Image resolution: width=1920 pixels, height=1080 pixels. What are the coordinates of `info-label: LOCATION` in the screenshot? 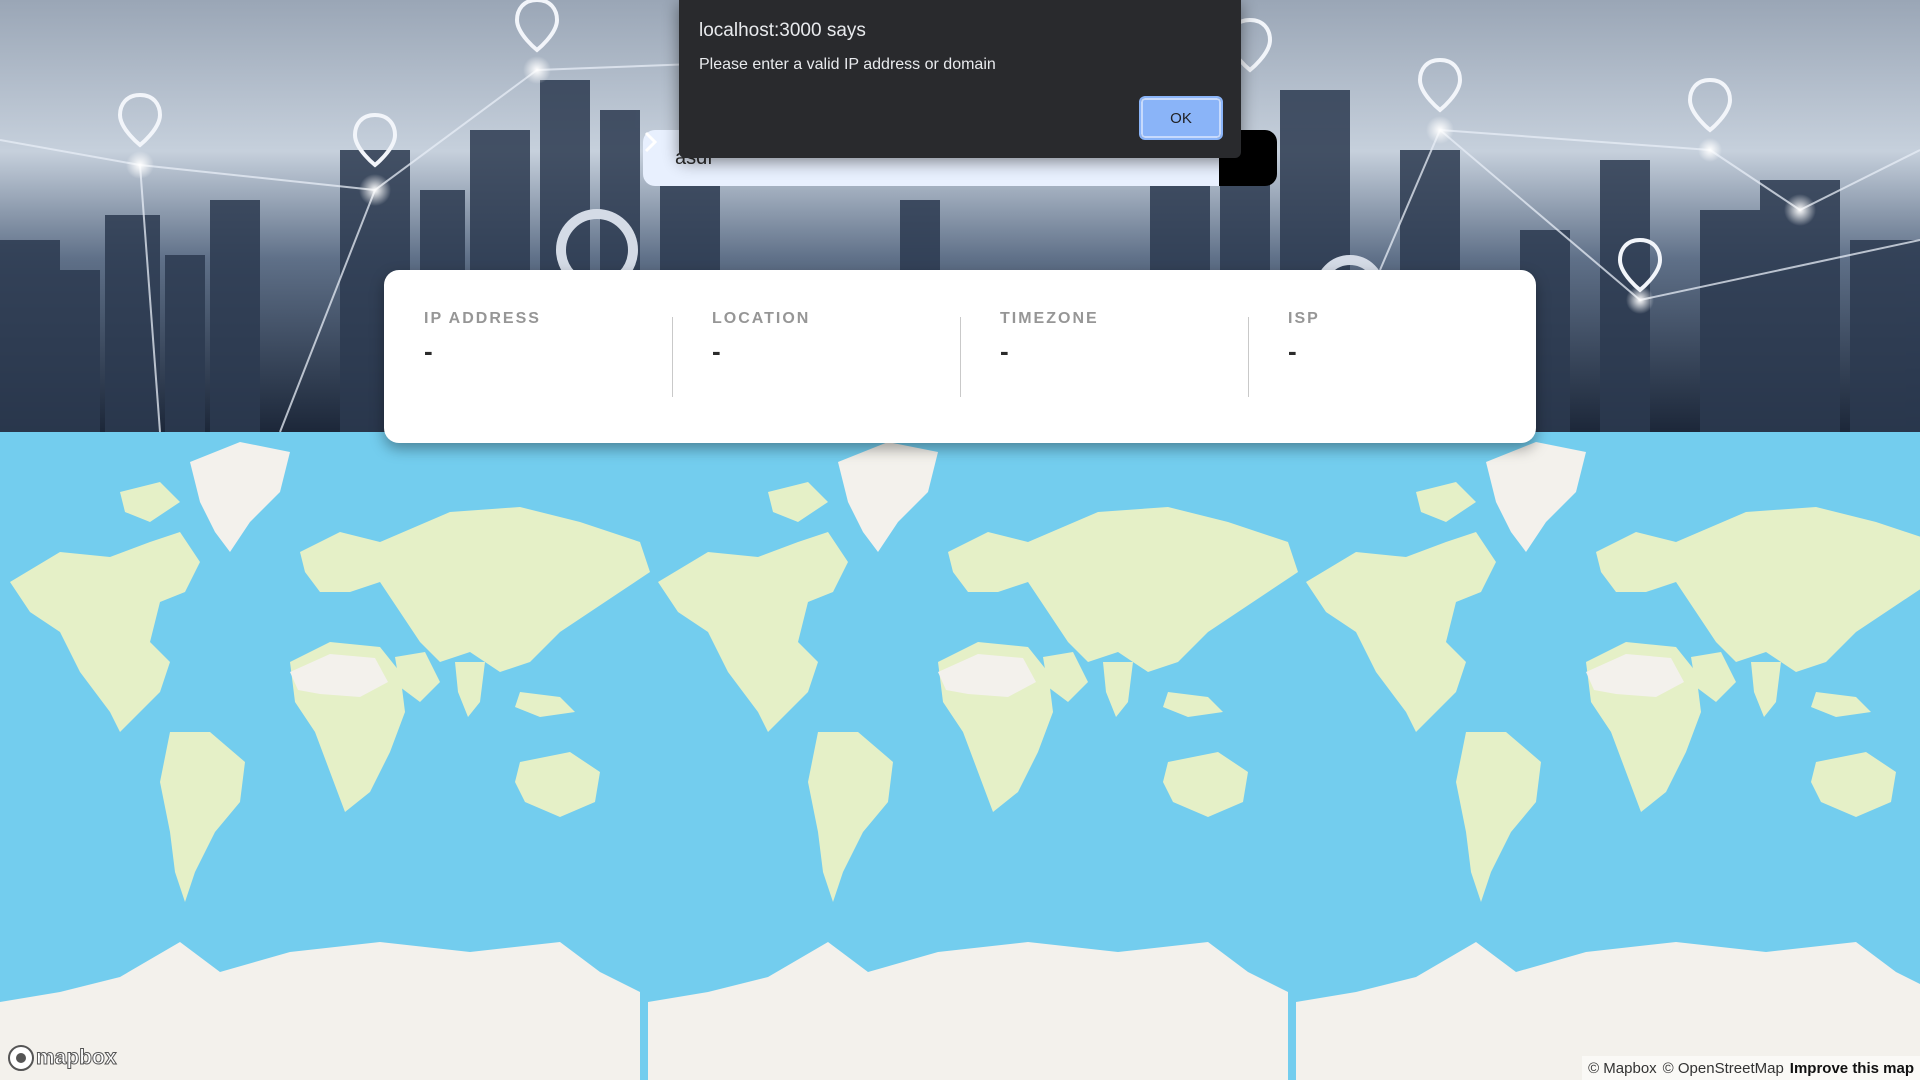 It's located at (761, 318).